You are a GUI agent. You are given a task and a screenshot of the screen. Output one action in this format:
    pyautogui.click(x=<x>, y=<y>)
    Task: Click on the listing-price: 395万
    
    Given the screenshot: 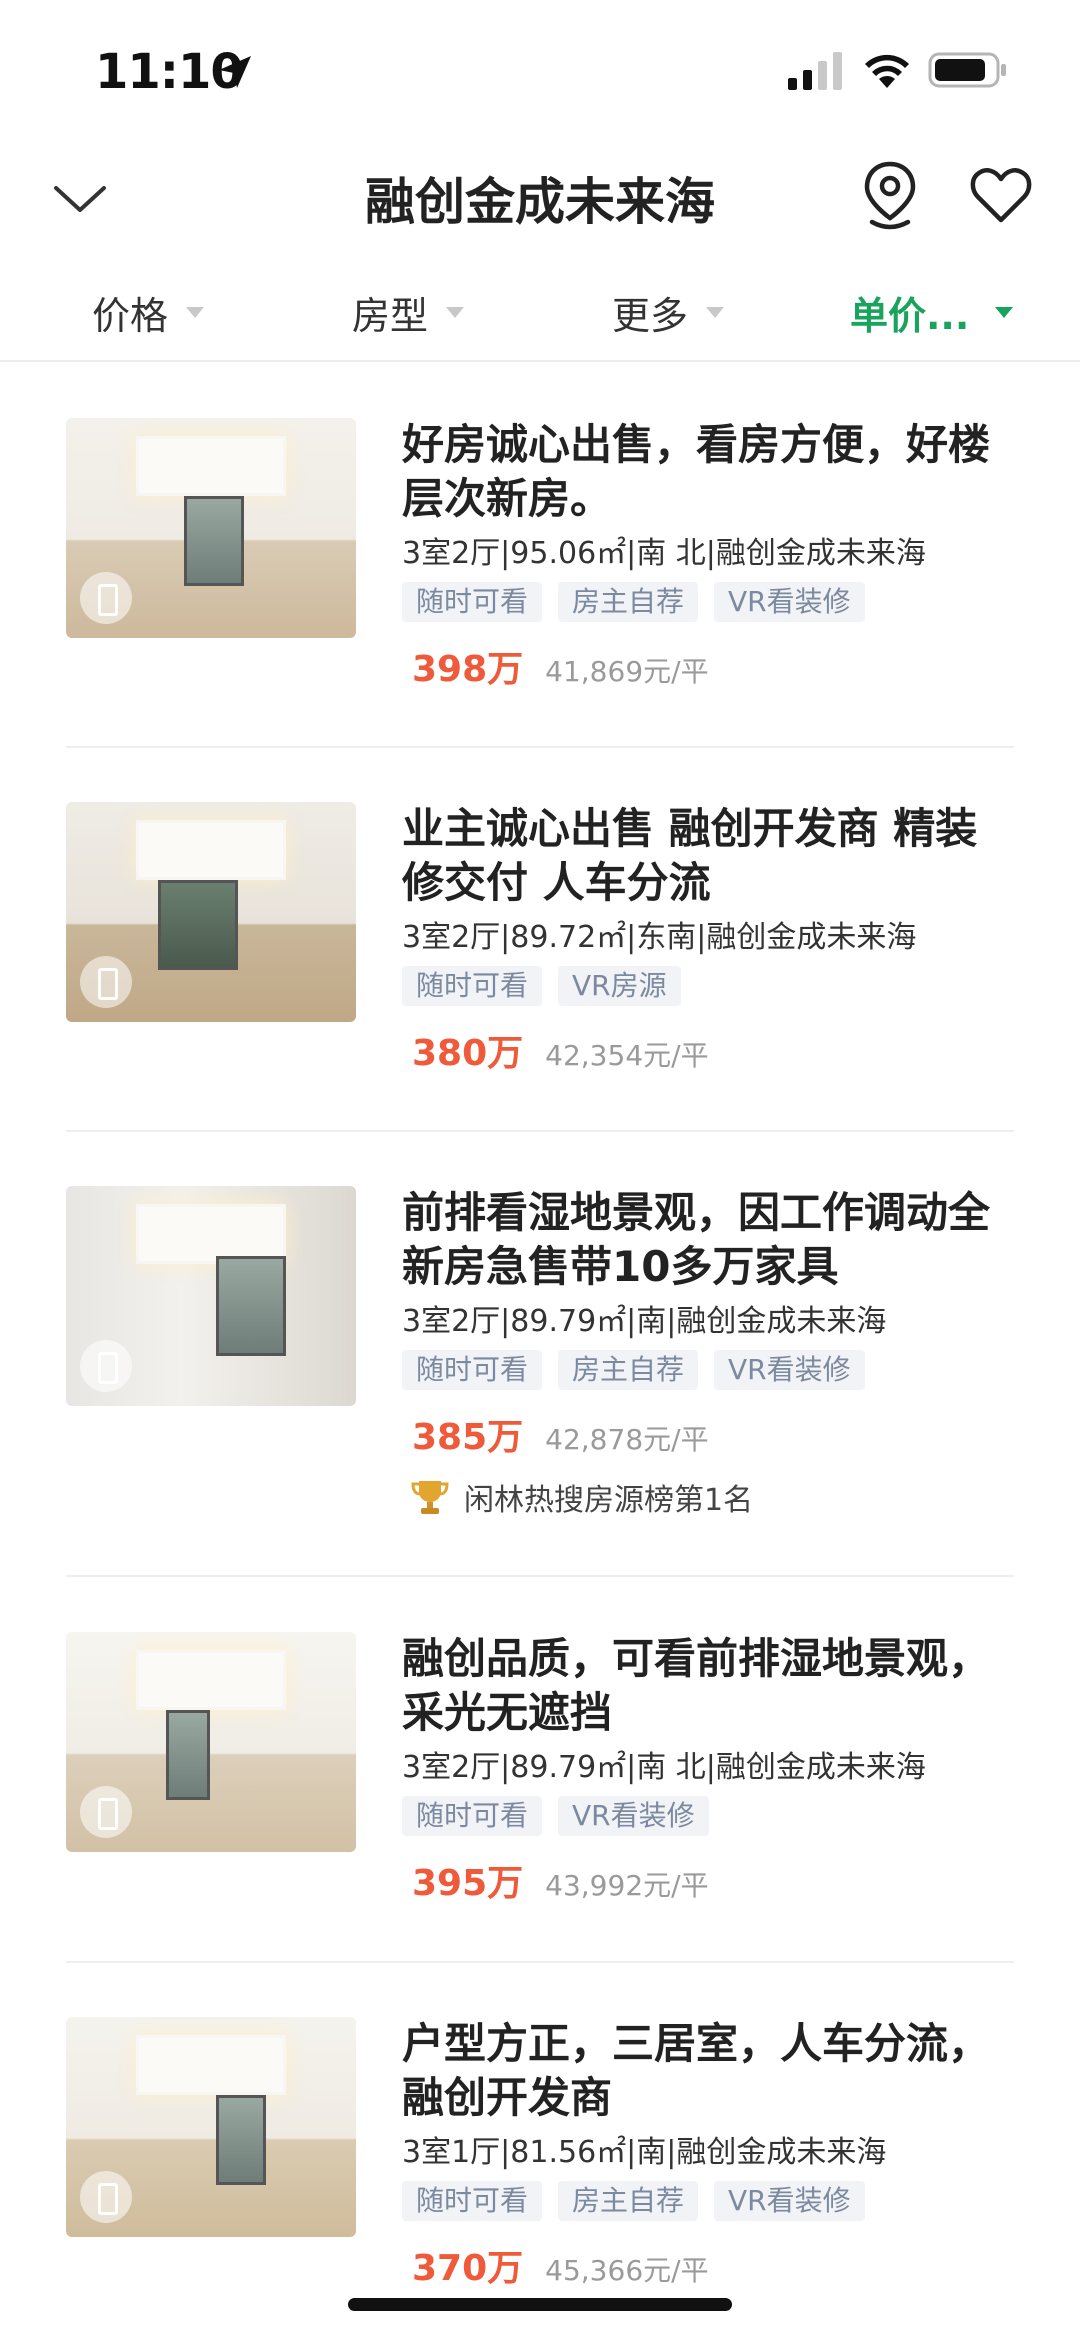 What is the action you would take?
    pyautogui.click(x=468, y=1883)
    